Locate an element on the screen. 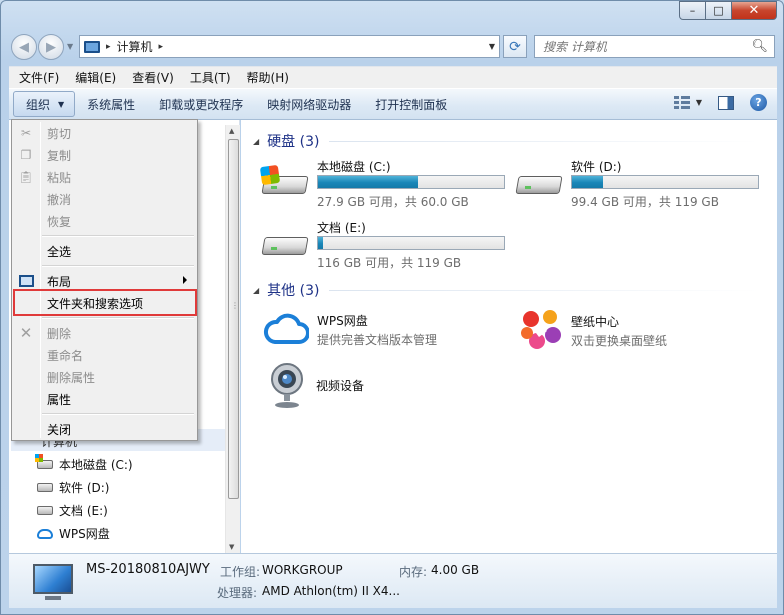  menu-item-select-all: 全选 is located at coordinates (104, 251).